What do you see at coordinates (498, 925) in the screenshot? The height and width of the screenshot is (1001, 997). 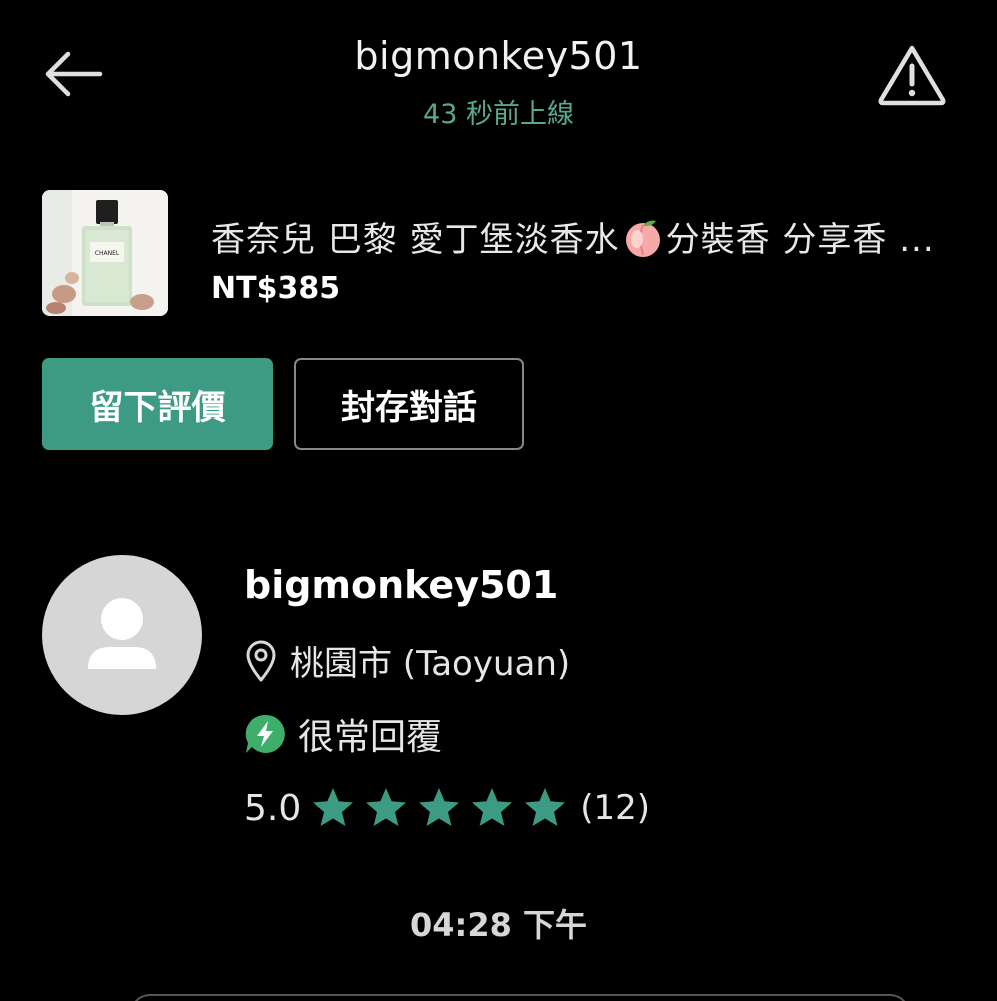 I see `message-timestamp: 04:28 下午` at bounding box center [498, 925].